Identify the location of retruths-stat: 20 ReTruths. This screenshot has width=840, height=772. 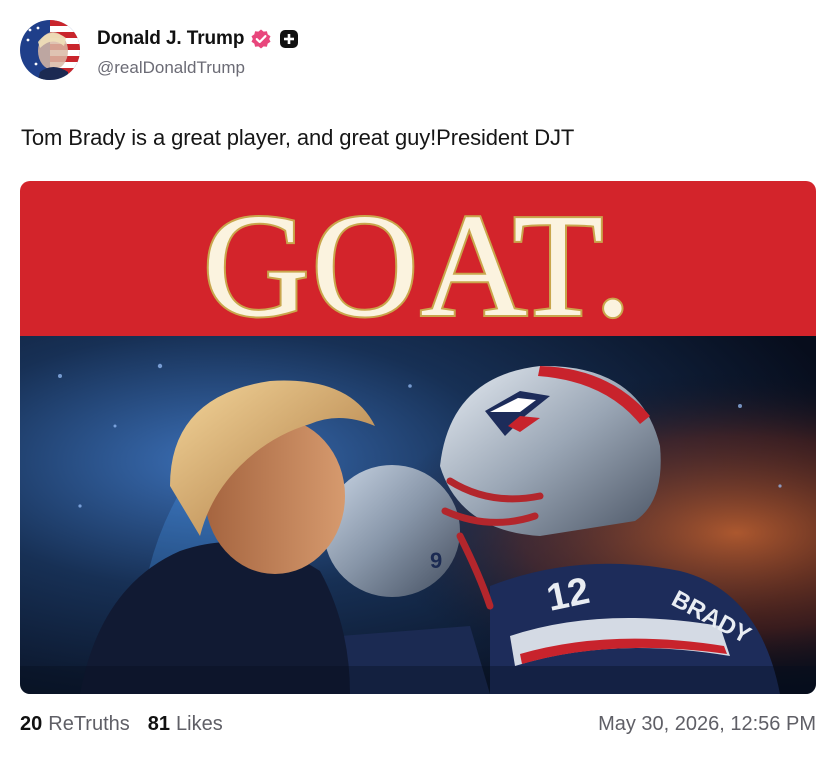
(75, 724).